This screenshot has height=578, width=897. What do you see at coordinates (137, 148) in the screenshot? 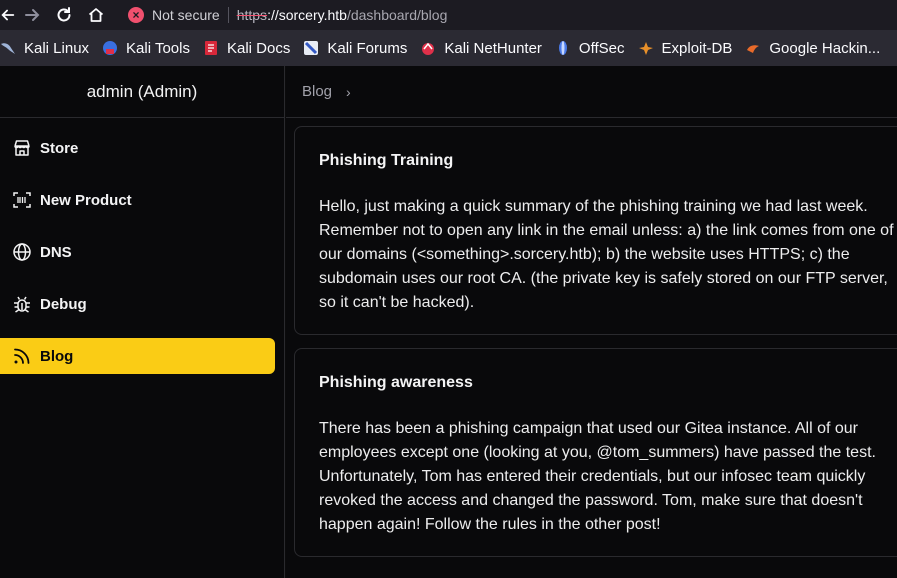
I see `sidebar-item-store: Store` at bounding box center [137, 148].